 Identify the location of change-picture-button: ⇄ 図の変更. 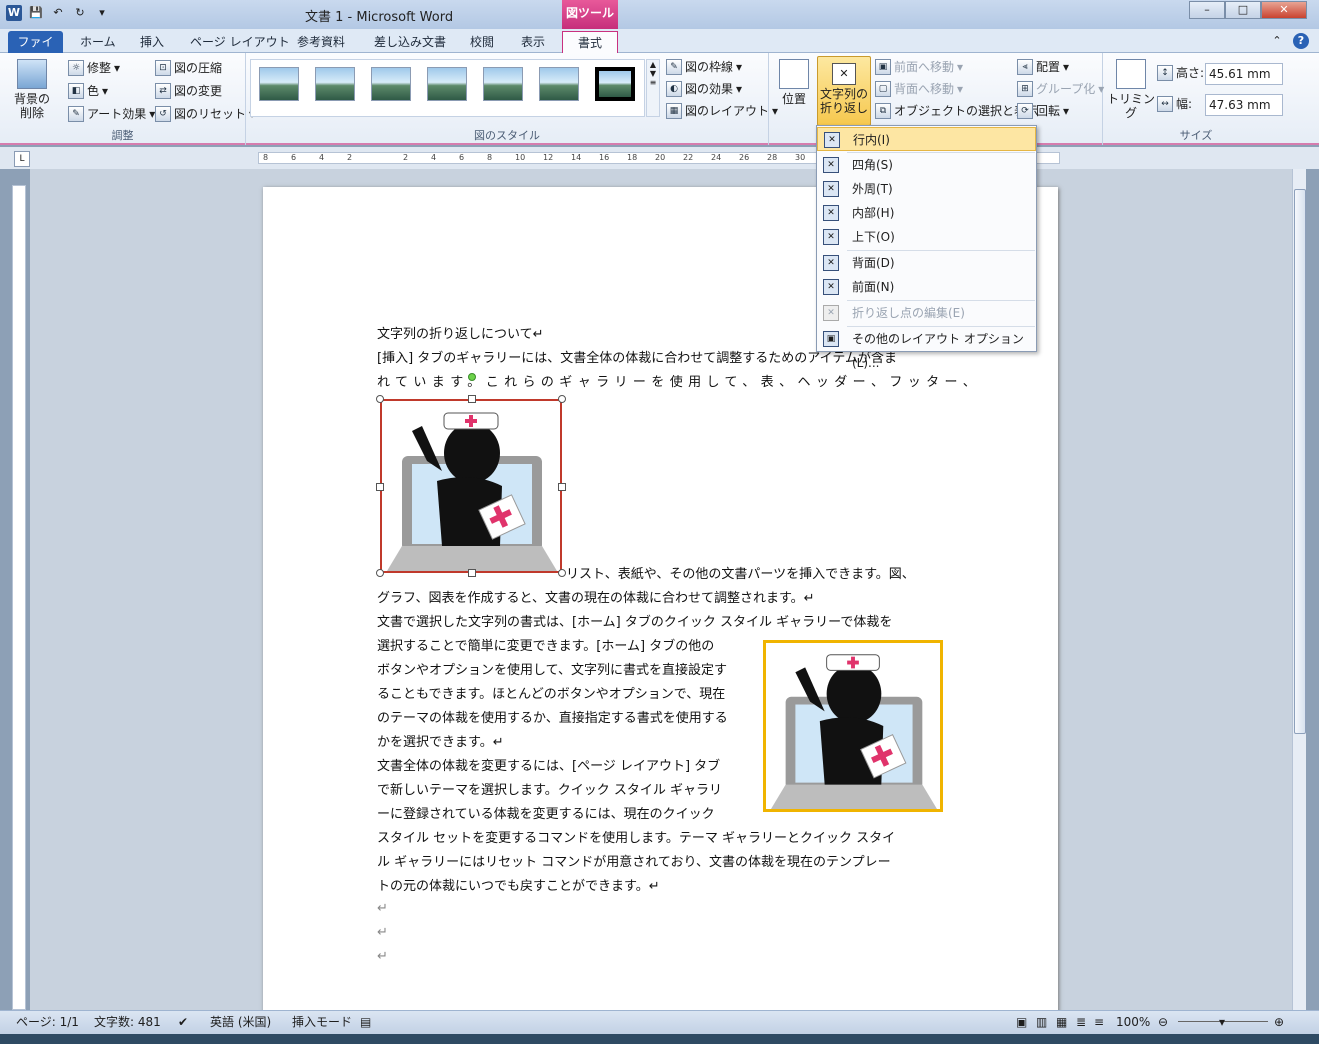
(188, 90).